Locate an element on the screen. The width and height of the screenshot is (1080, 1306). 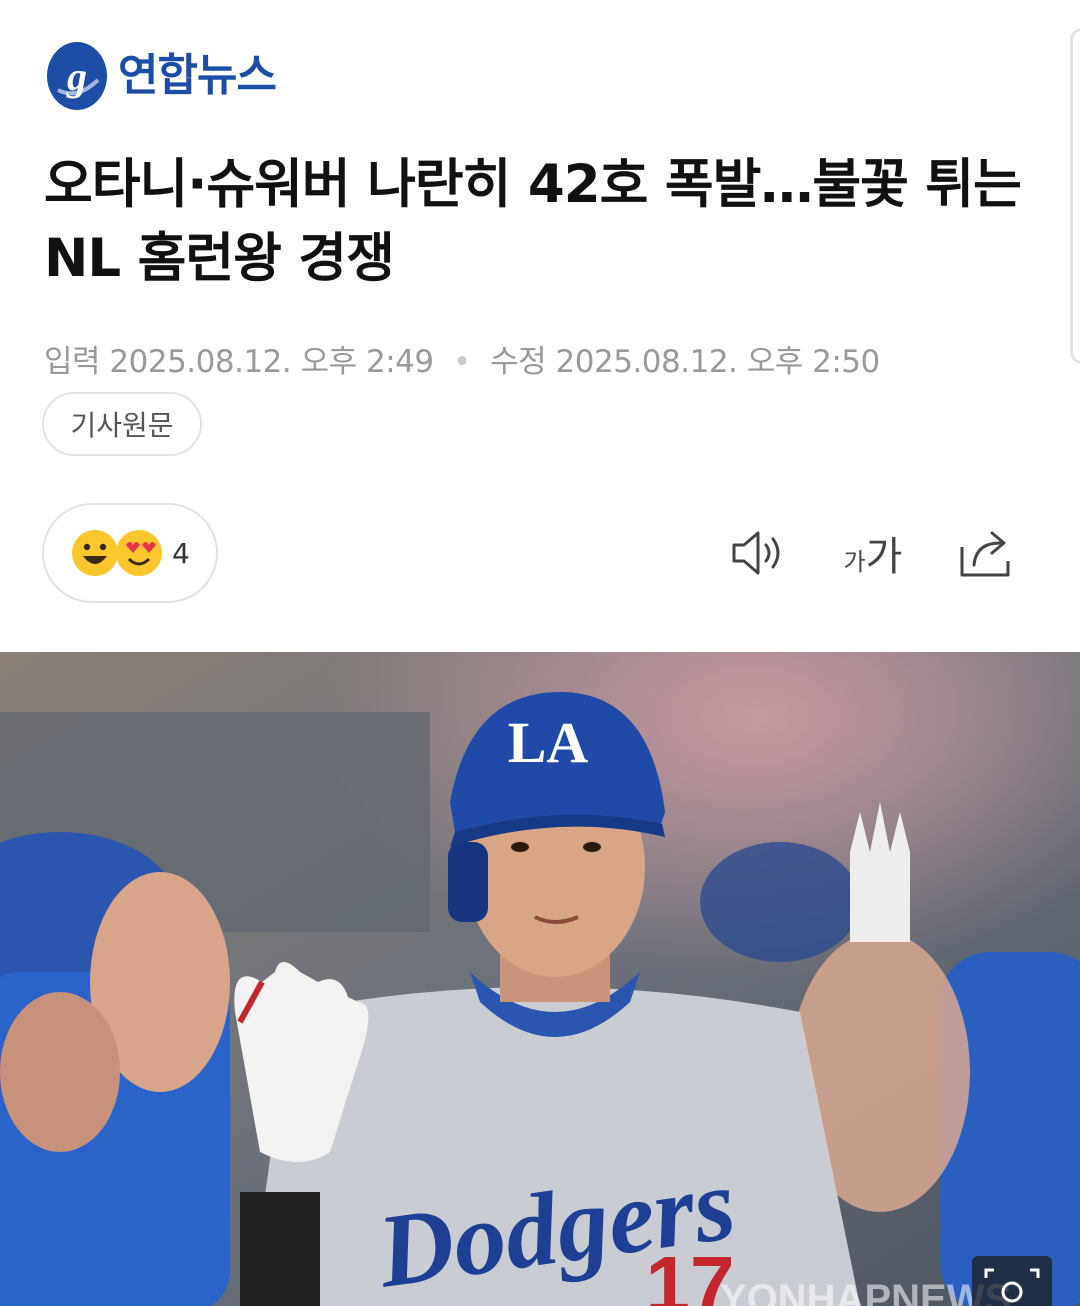
heart-eyes-emoji-icon is located at coordinates (139, 553).